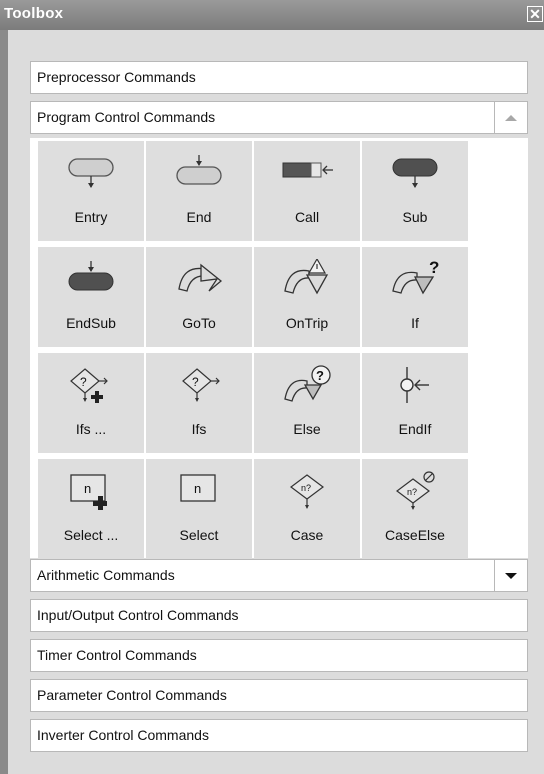 The image size is (544, 774). What do you see at coordinates (199, 297) in the screenshot?
I see `tool-goto: GoTo` at bounding box center [199, 297].